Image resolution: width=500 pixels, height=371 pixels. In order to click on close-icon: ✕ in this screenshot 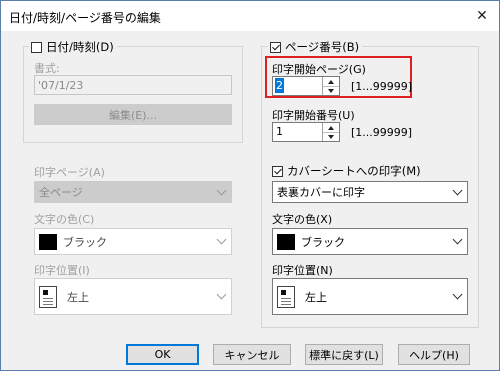, I will do `click(482, 16)`.